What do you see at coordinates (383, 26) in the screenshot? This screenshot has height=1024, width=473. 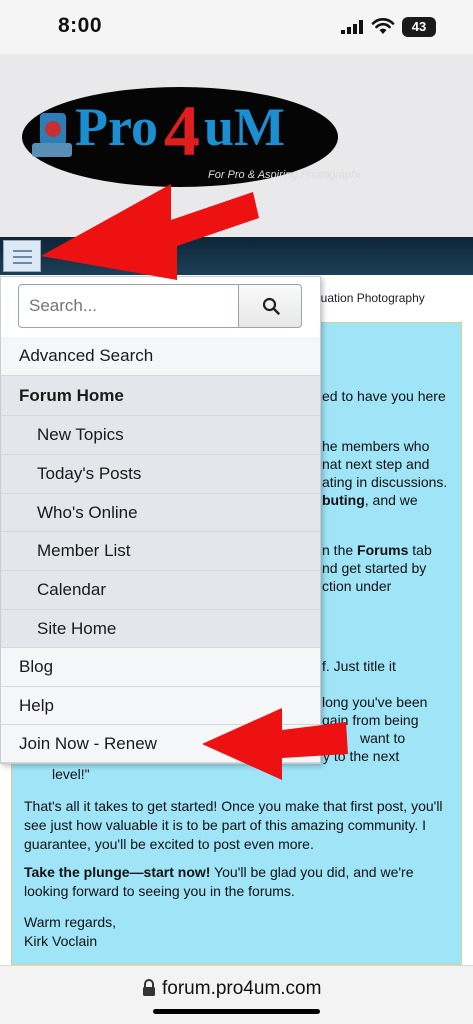 I see `wifi-icon` at bounding box center [383, 26].